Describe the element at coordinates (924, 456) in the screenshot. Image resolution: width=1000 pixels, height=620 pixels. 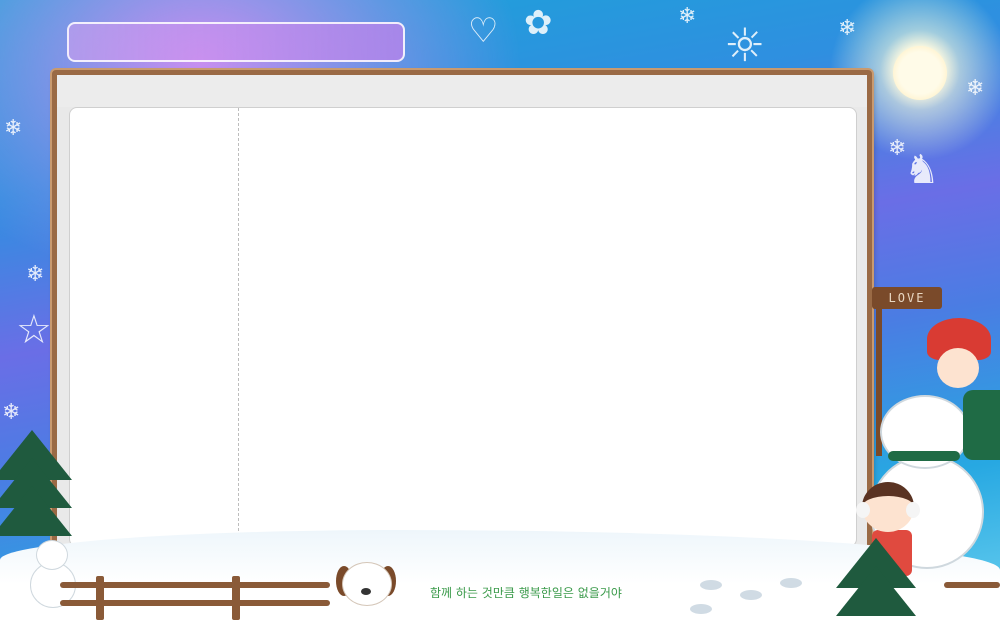
I see `snowman-scarf` at that location.